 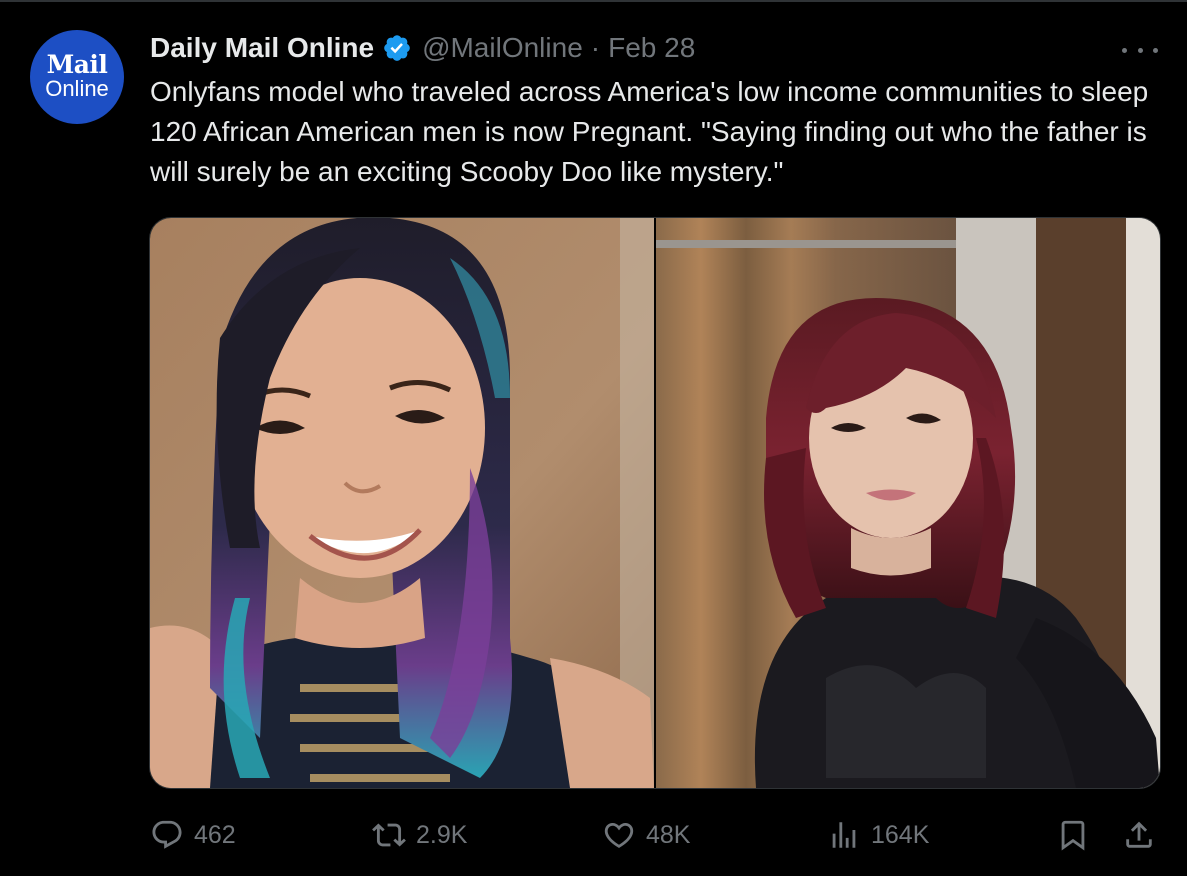 I want to click on author-name: Daily Mail Online, so click(x=262, y=48).